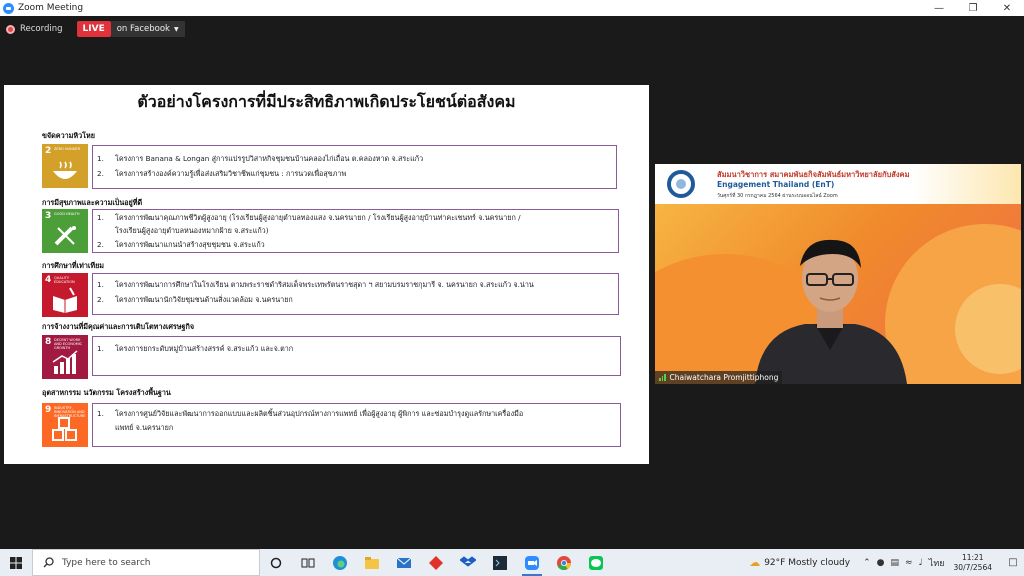 The image size is (1024, 576). I want to click on minimize-button: —, so click(939, 8).